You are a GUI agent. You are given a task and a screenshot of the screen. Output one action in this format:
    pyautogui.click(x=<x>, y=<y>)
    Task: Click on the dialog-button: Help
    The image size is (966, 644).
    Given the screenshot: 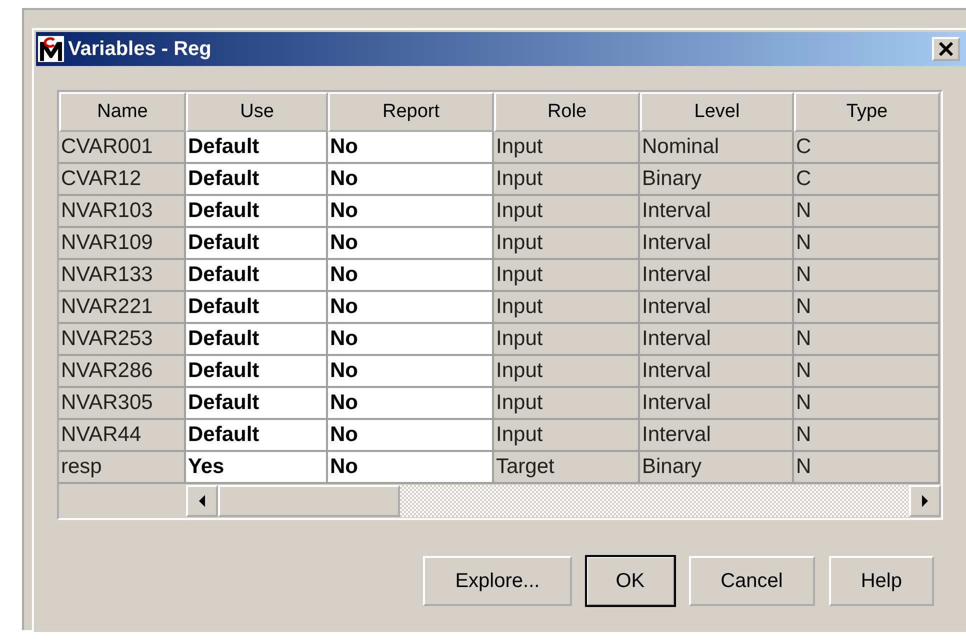 What is the action you would take?
    pyautogui.click(x=881, y=581)
    